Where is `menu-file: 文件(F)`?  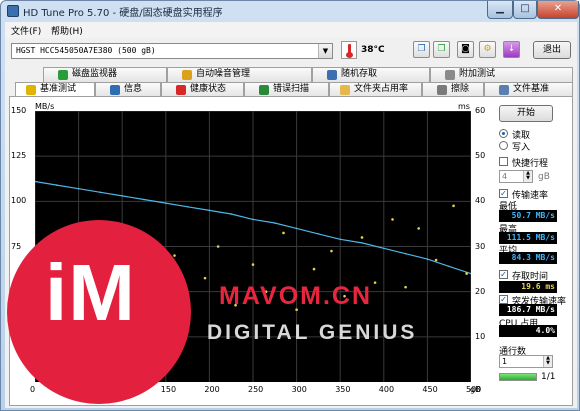
menu-file: 文件(F) is located at coordinates (26, 30).